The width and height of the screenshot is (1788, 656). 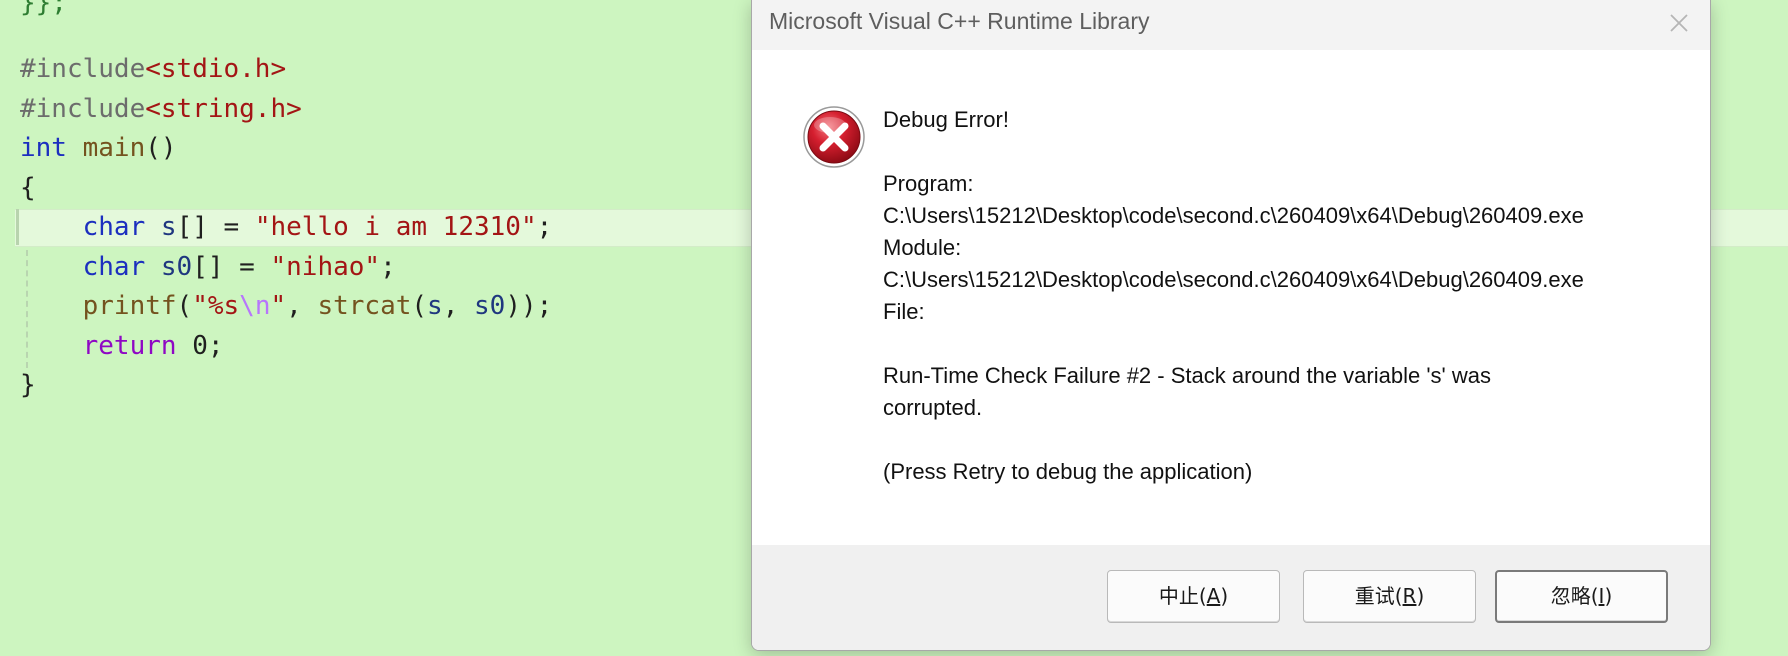 I want to click on code-token: "%s, so click(x=216, y=306).